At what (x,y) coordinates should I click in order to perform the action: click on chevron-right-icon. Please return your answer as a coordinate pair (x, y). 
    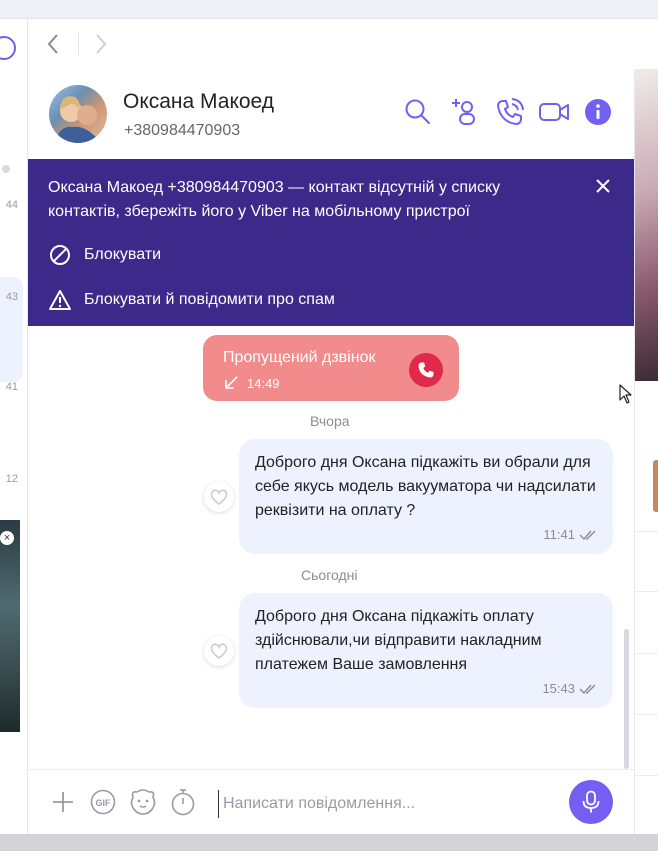
    Looking at the image, I should click on (101, 44).